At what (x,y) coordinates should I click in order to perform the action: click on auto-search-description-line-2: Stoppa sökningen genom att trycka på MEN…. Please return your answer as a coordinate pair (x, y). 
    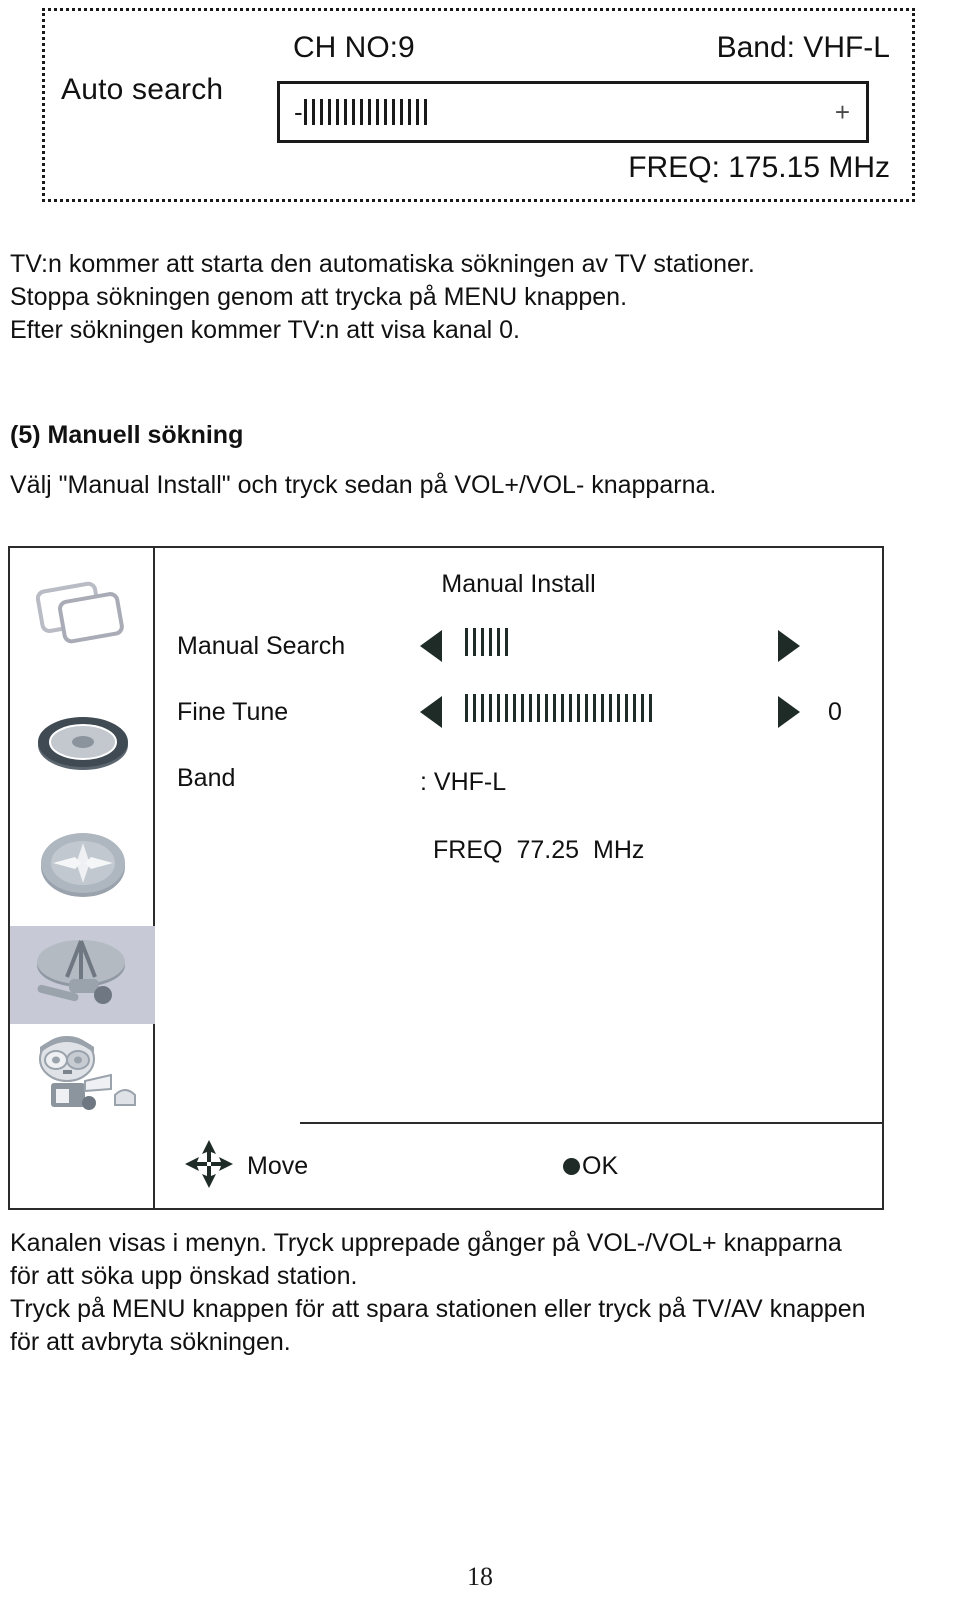
    Looking at the image, I should click on (319, 297).